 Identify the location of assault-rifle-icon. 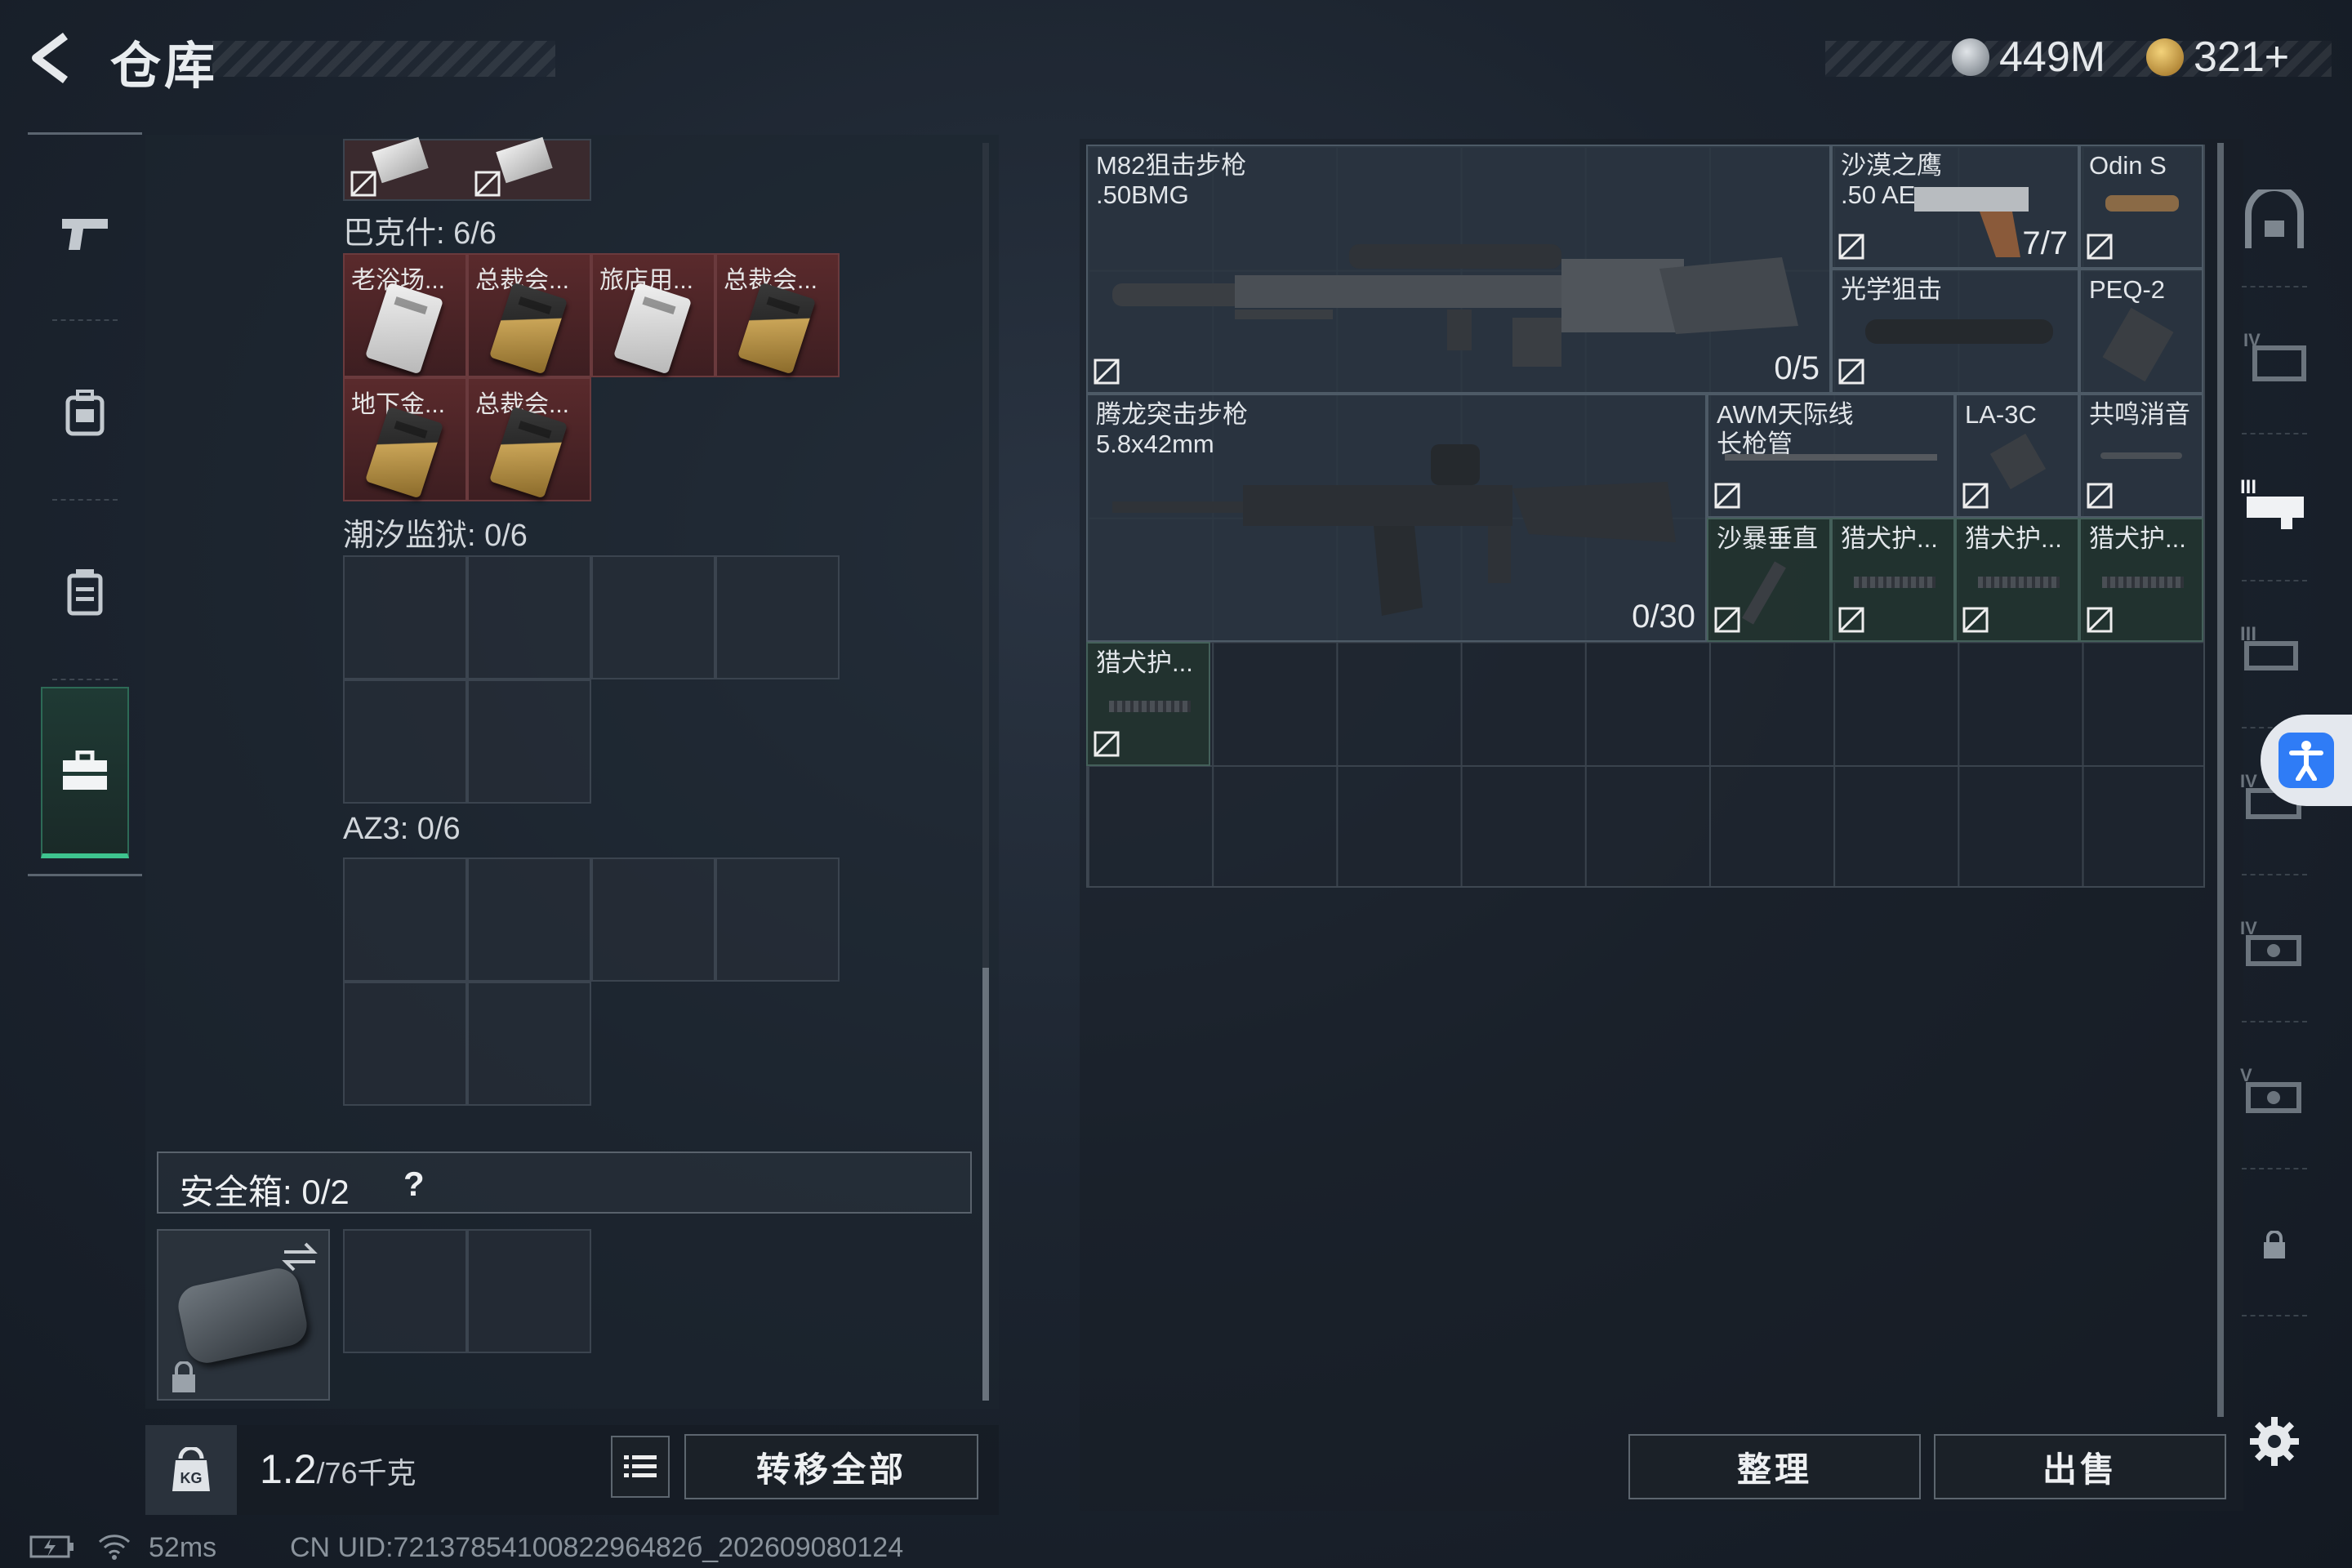
(1394, 530).